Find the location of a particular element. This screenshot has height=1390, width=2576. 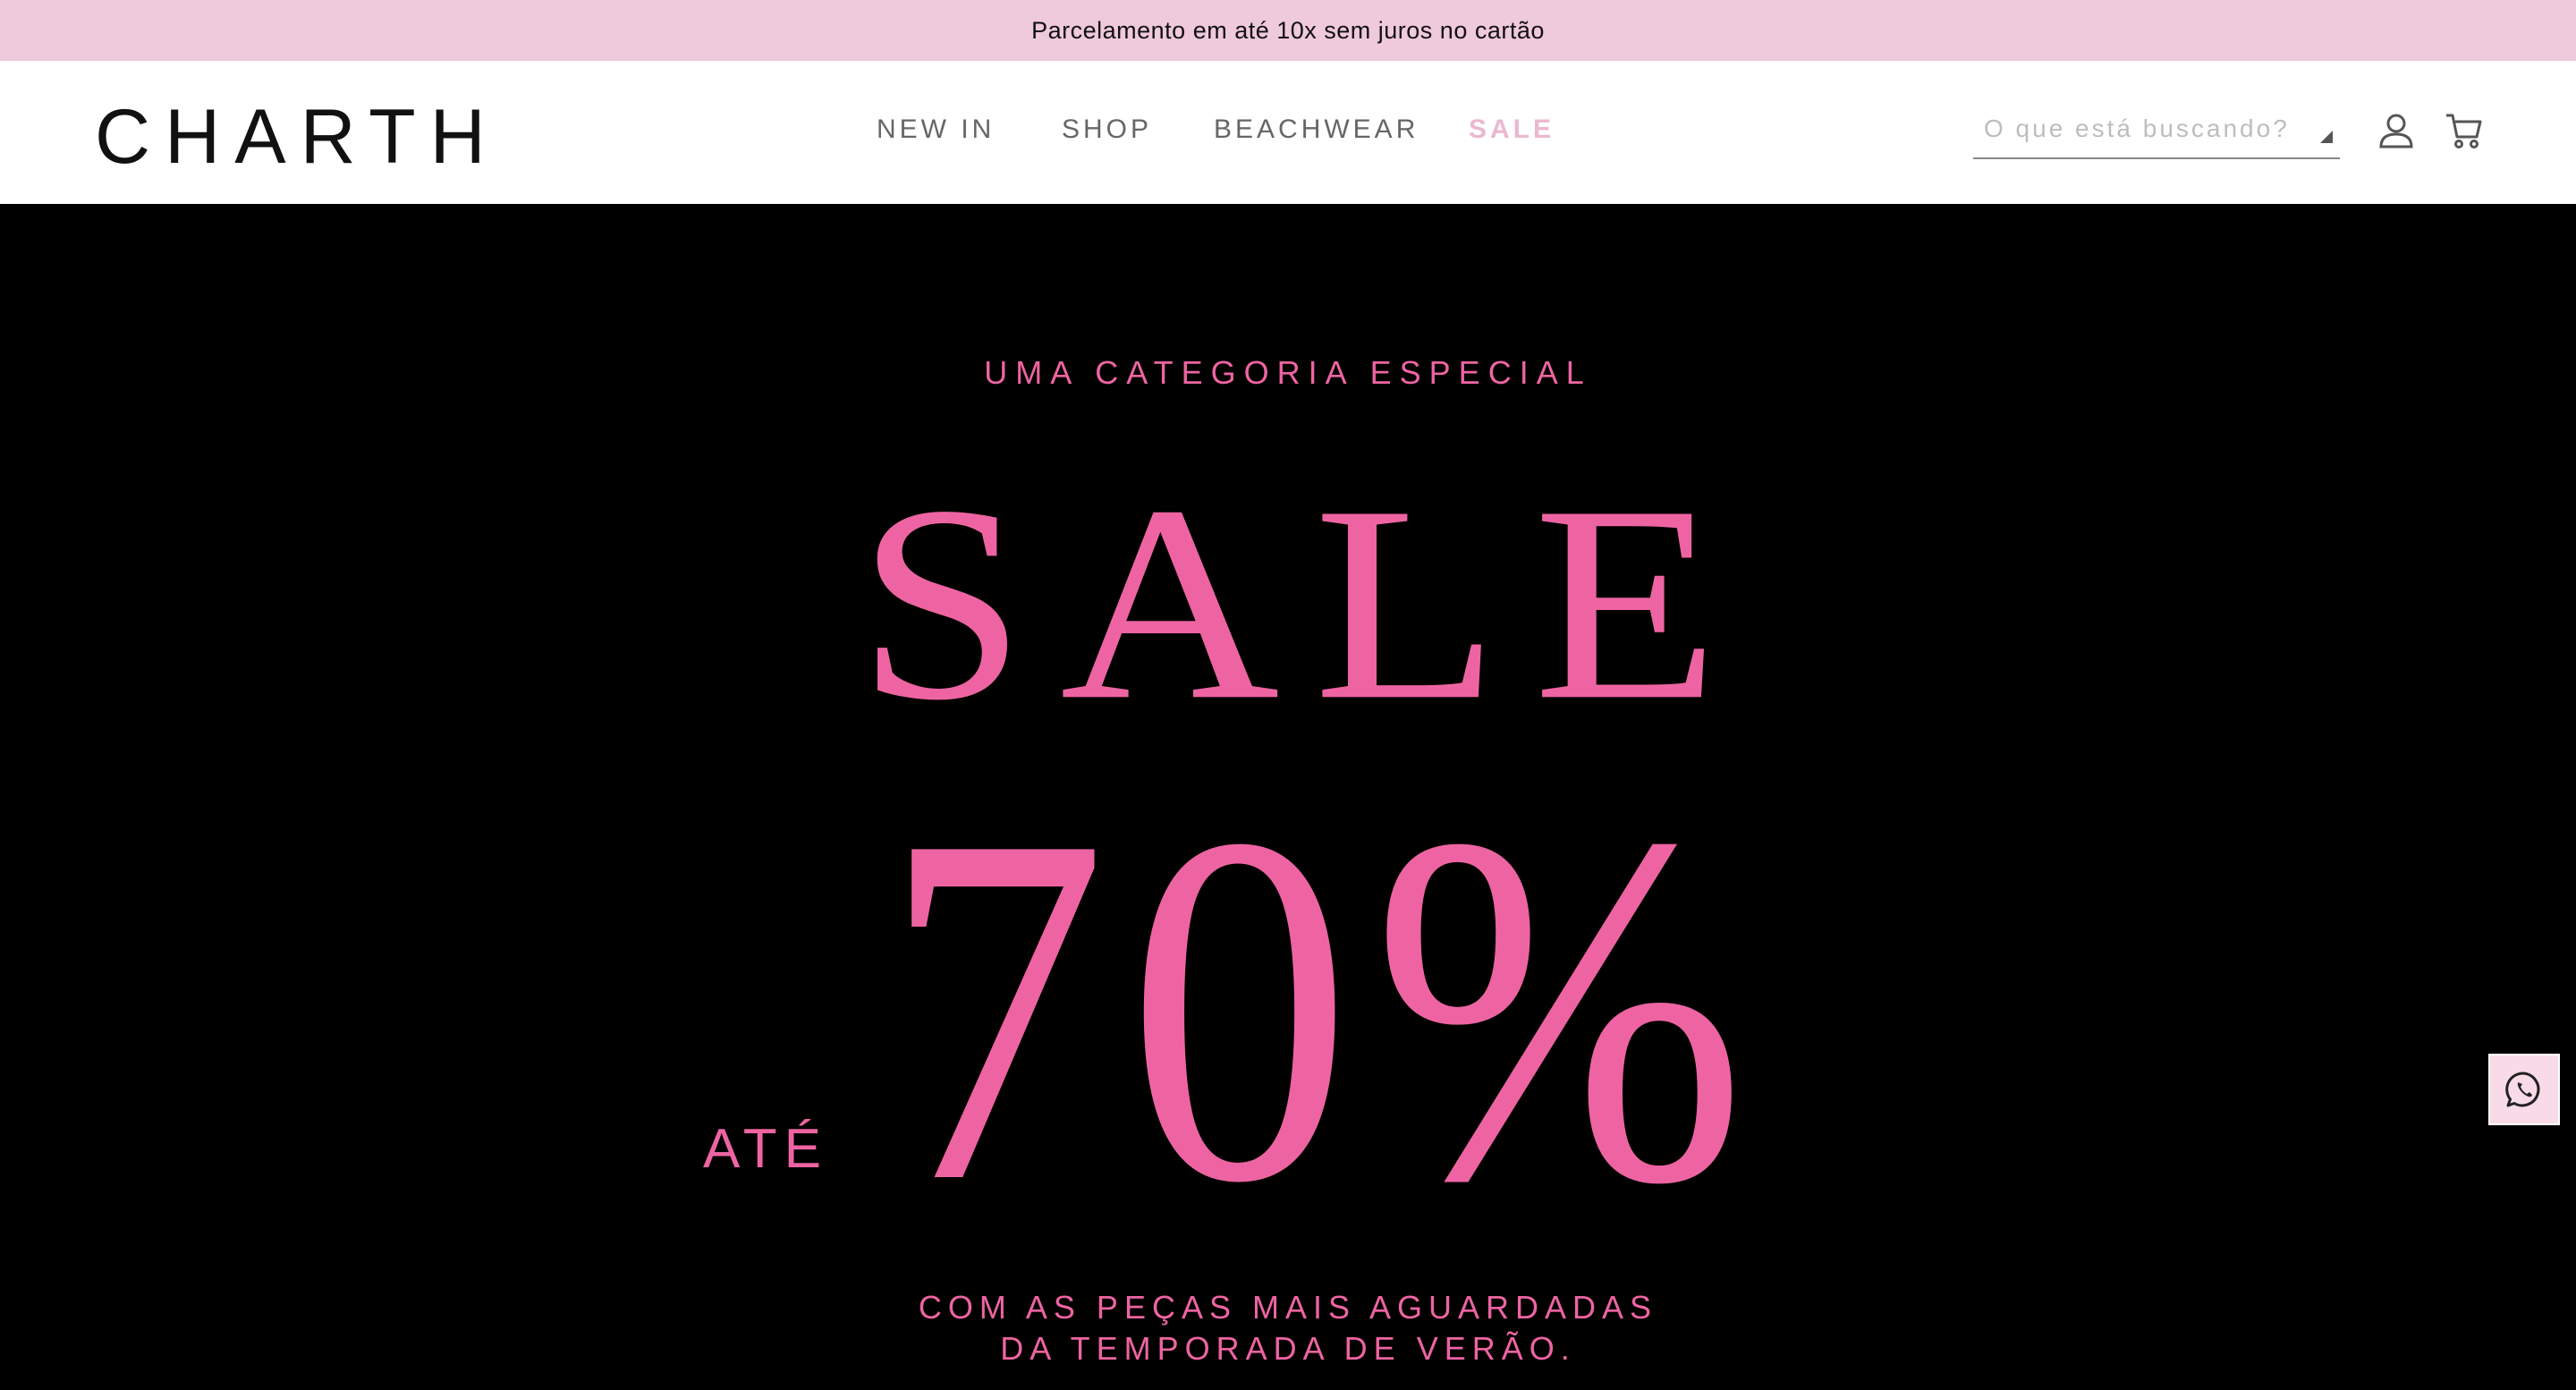

hero-prefix: ATÉ is located at coordinates (765, 1149).